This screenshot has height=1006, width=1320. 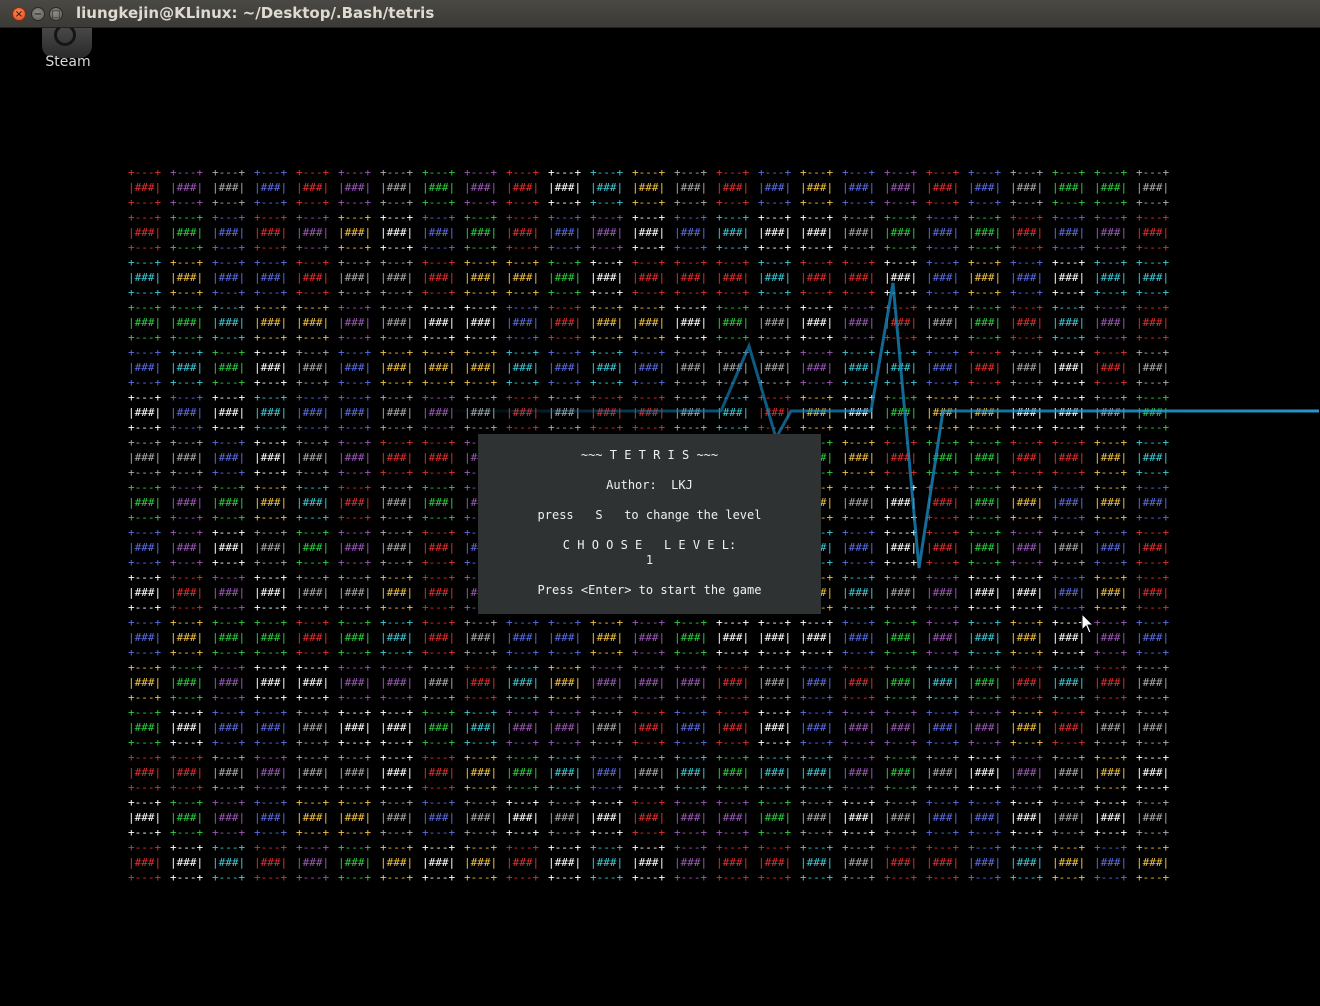 I want to click on minimize-button: −, so click(x=38, y=14).